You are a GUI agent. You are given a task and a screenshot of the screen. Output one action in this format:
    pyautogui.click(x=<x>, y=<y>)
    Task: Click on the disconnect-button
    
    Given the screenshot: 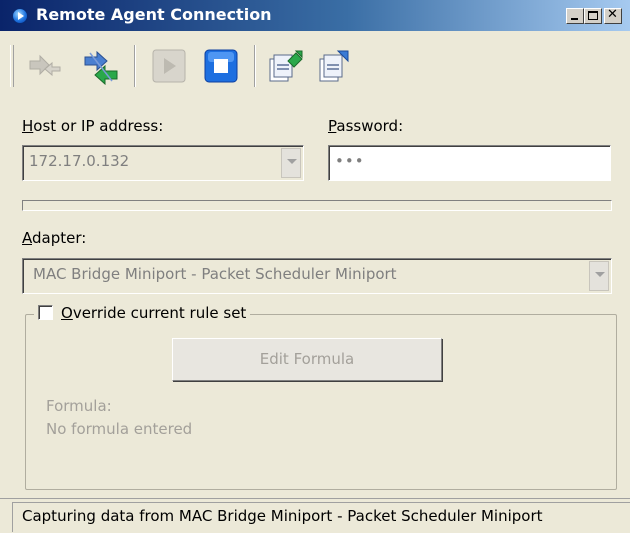 What is the action you would take?
    pyautogui.click(x=101, y=66)
    